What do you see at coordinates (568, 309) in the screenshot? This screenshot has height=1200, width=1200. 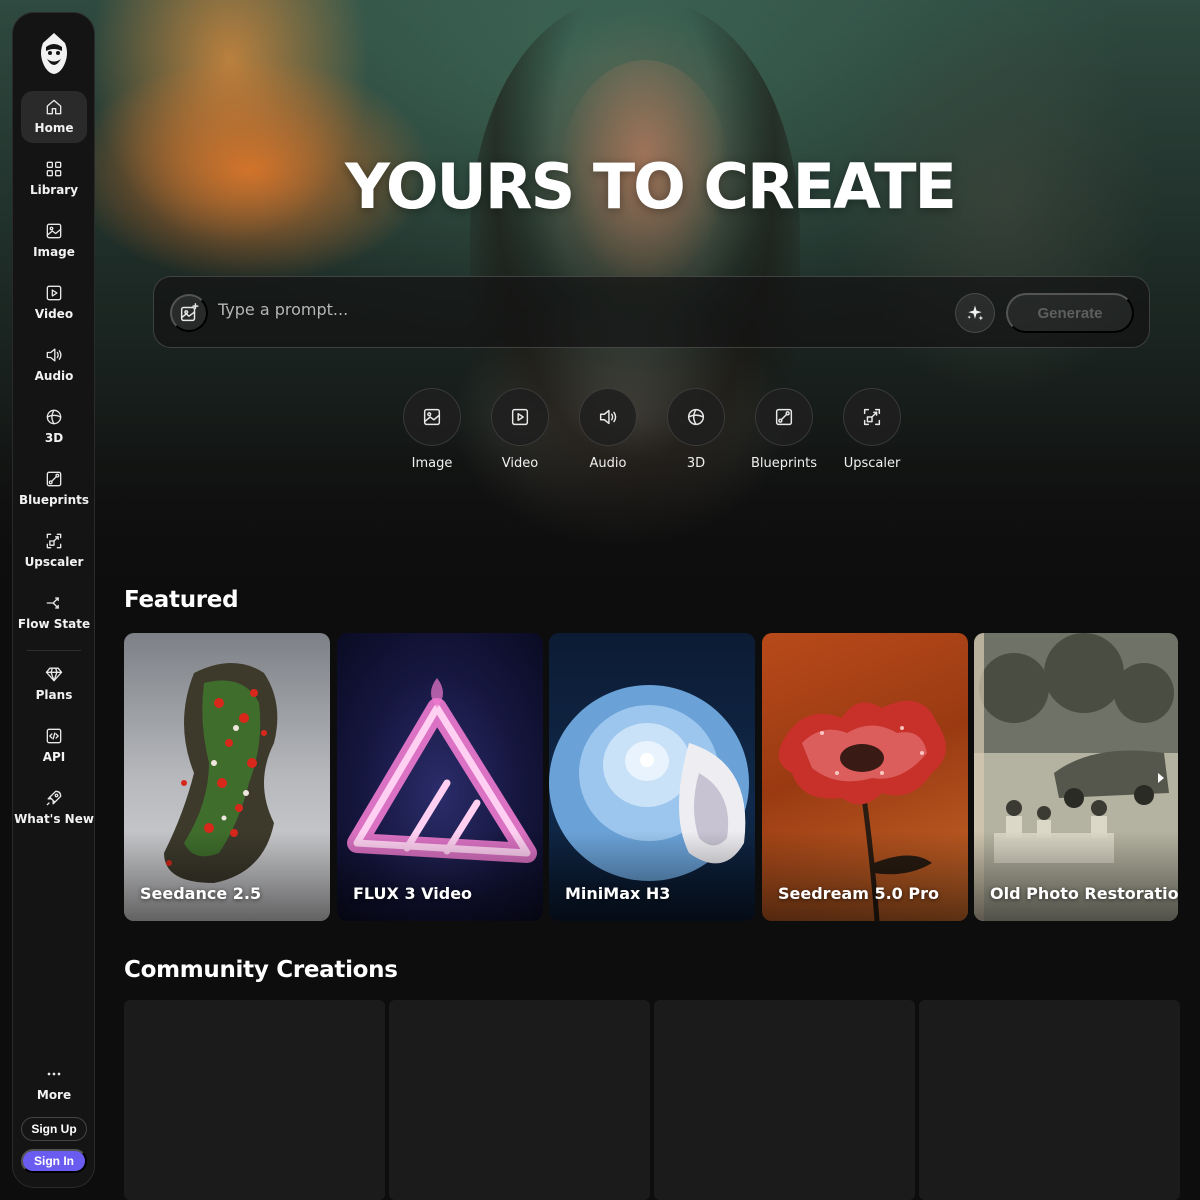 I see `prompt-input` at bounding box center [568, 309].